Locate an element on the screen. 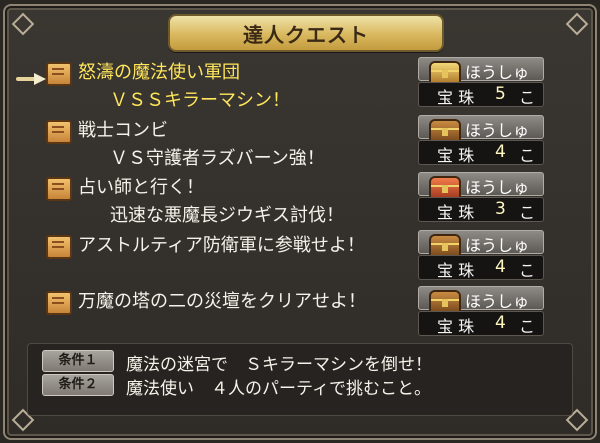 This screenshot has height=443, width=600. quest-title: 戦士コンビ is located at coordinates (123, 130).